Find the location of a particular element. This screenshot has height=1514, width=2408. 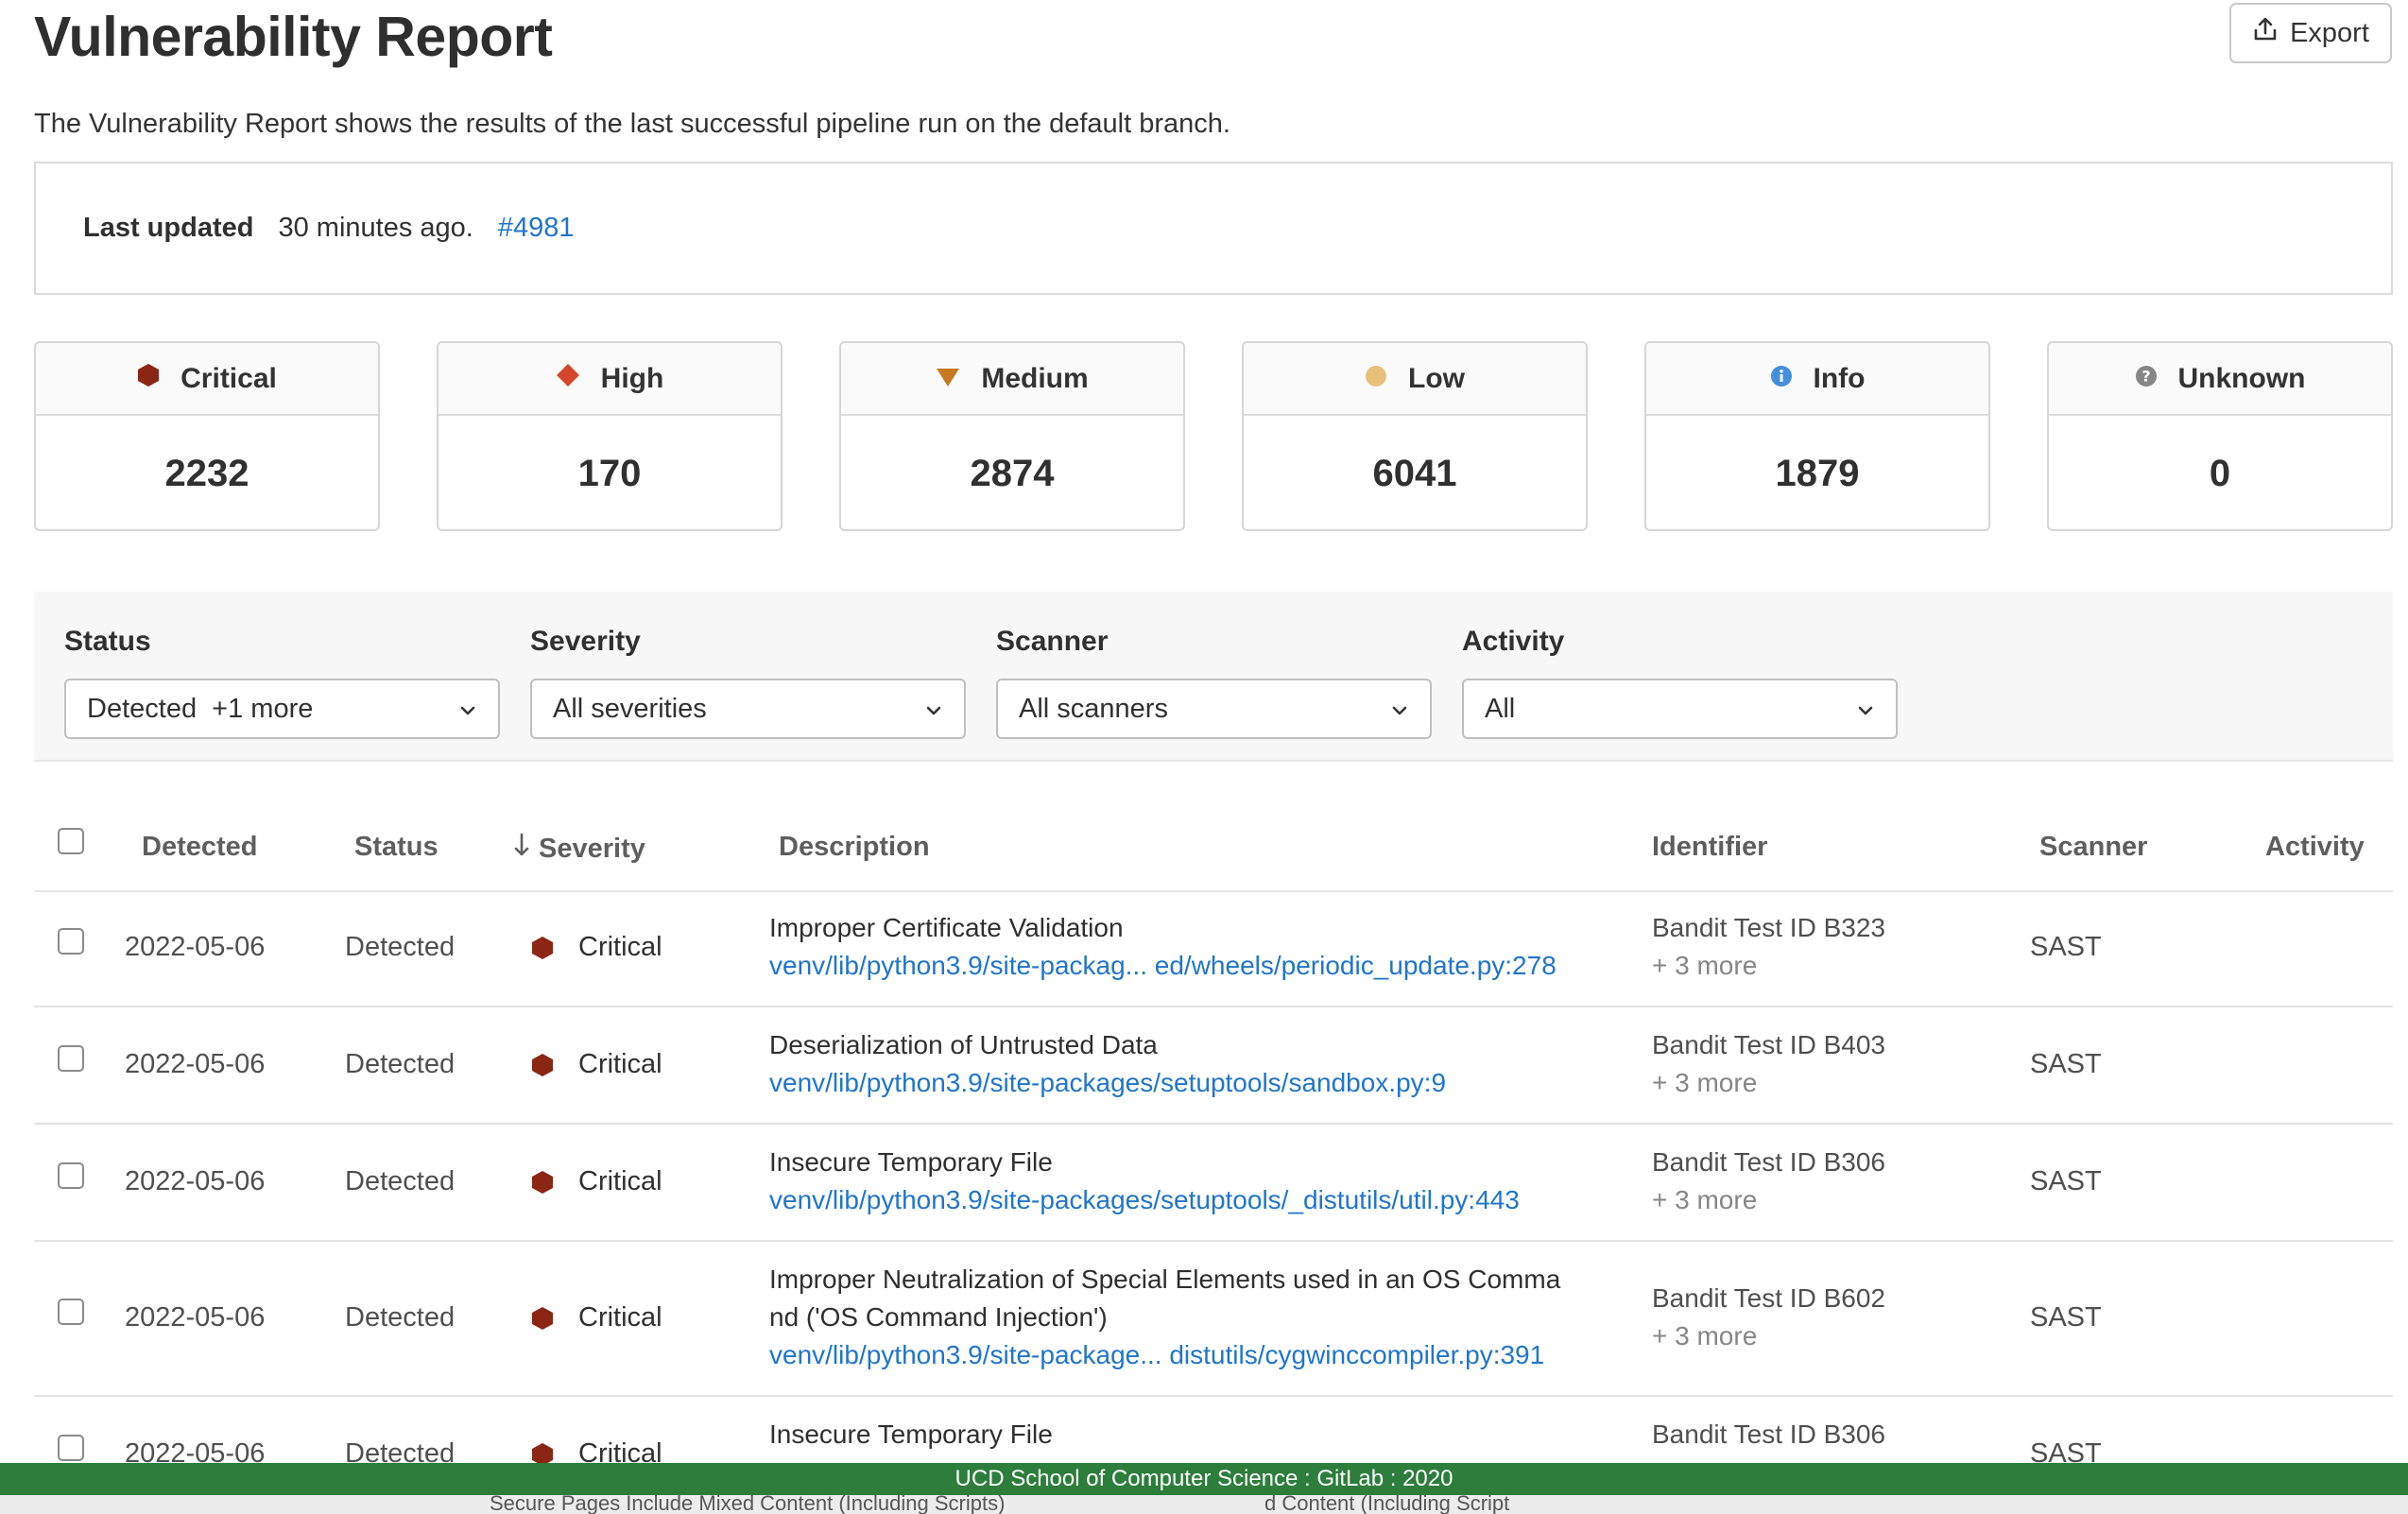

severity-card-unknown: ? Unknown 0 is located at coordinates (2220, 436).